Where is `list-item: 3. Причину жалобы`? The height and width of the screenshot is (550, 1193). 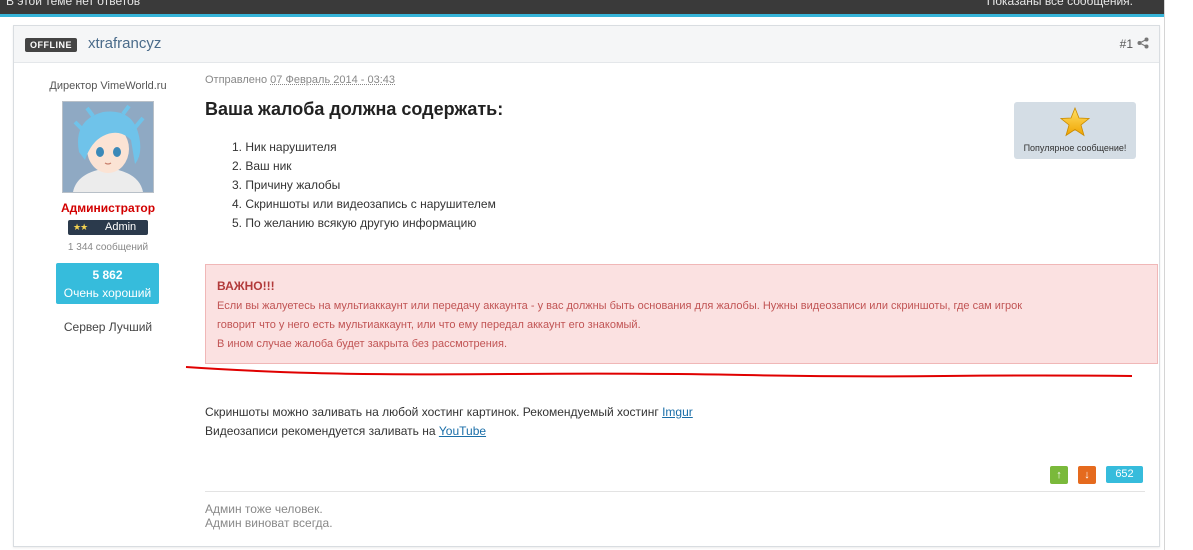 list-item: 3. Причину жалобы is located at coordinates (286, 185).